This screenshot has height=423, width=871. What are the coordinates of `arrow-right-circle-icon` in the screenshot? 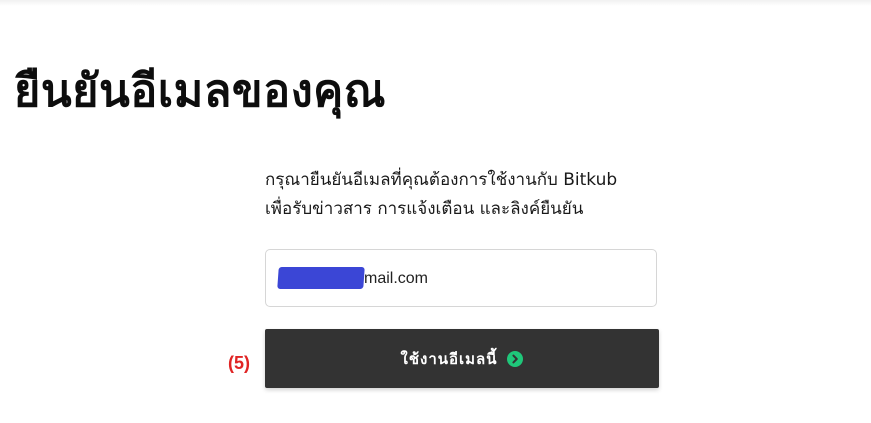 It's located at (515, 358).